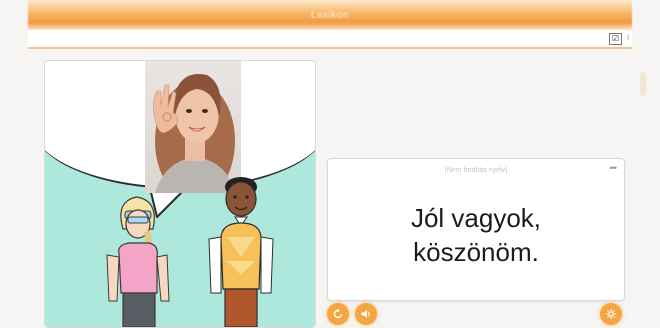 This screenshot has height=328, width=660. I want to click on speaker-icon, so click(365, 314).